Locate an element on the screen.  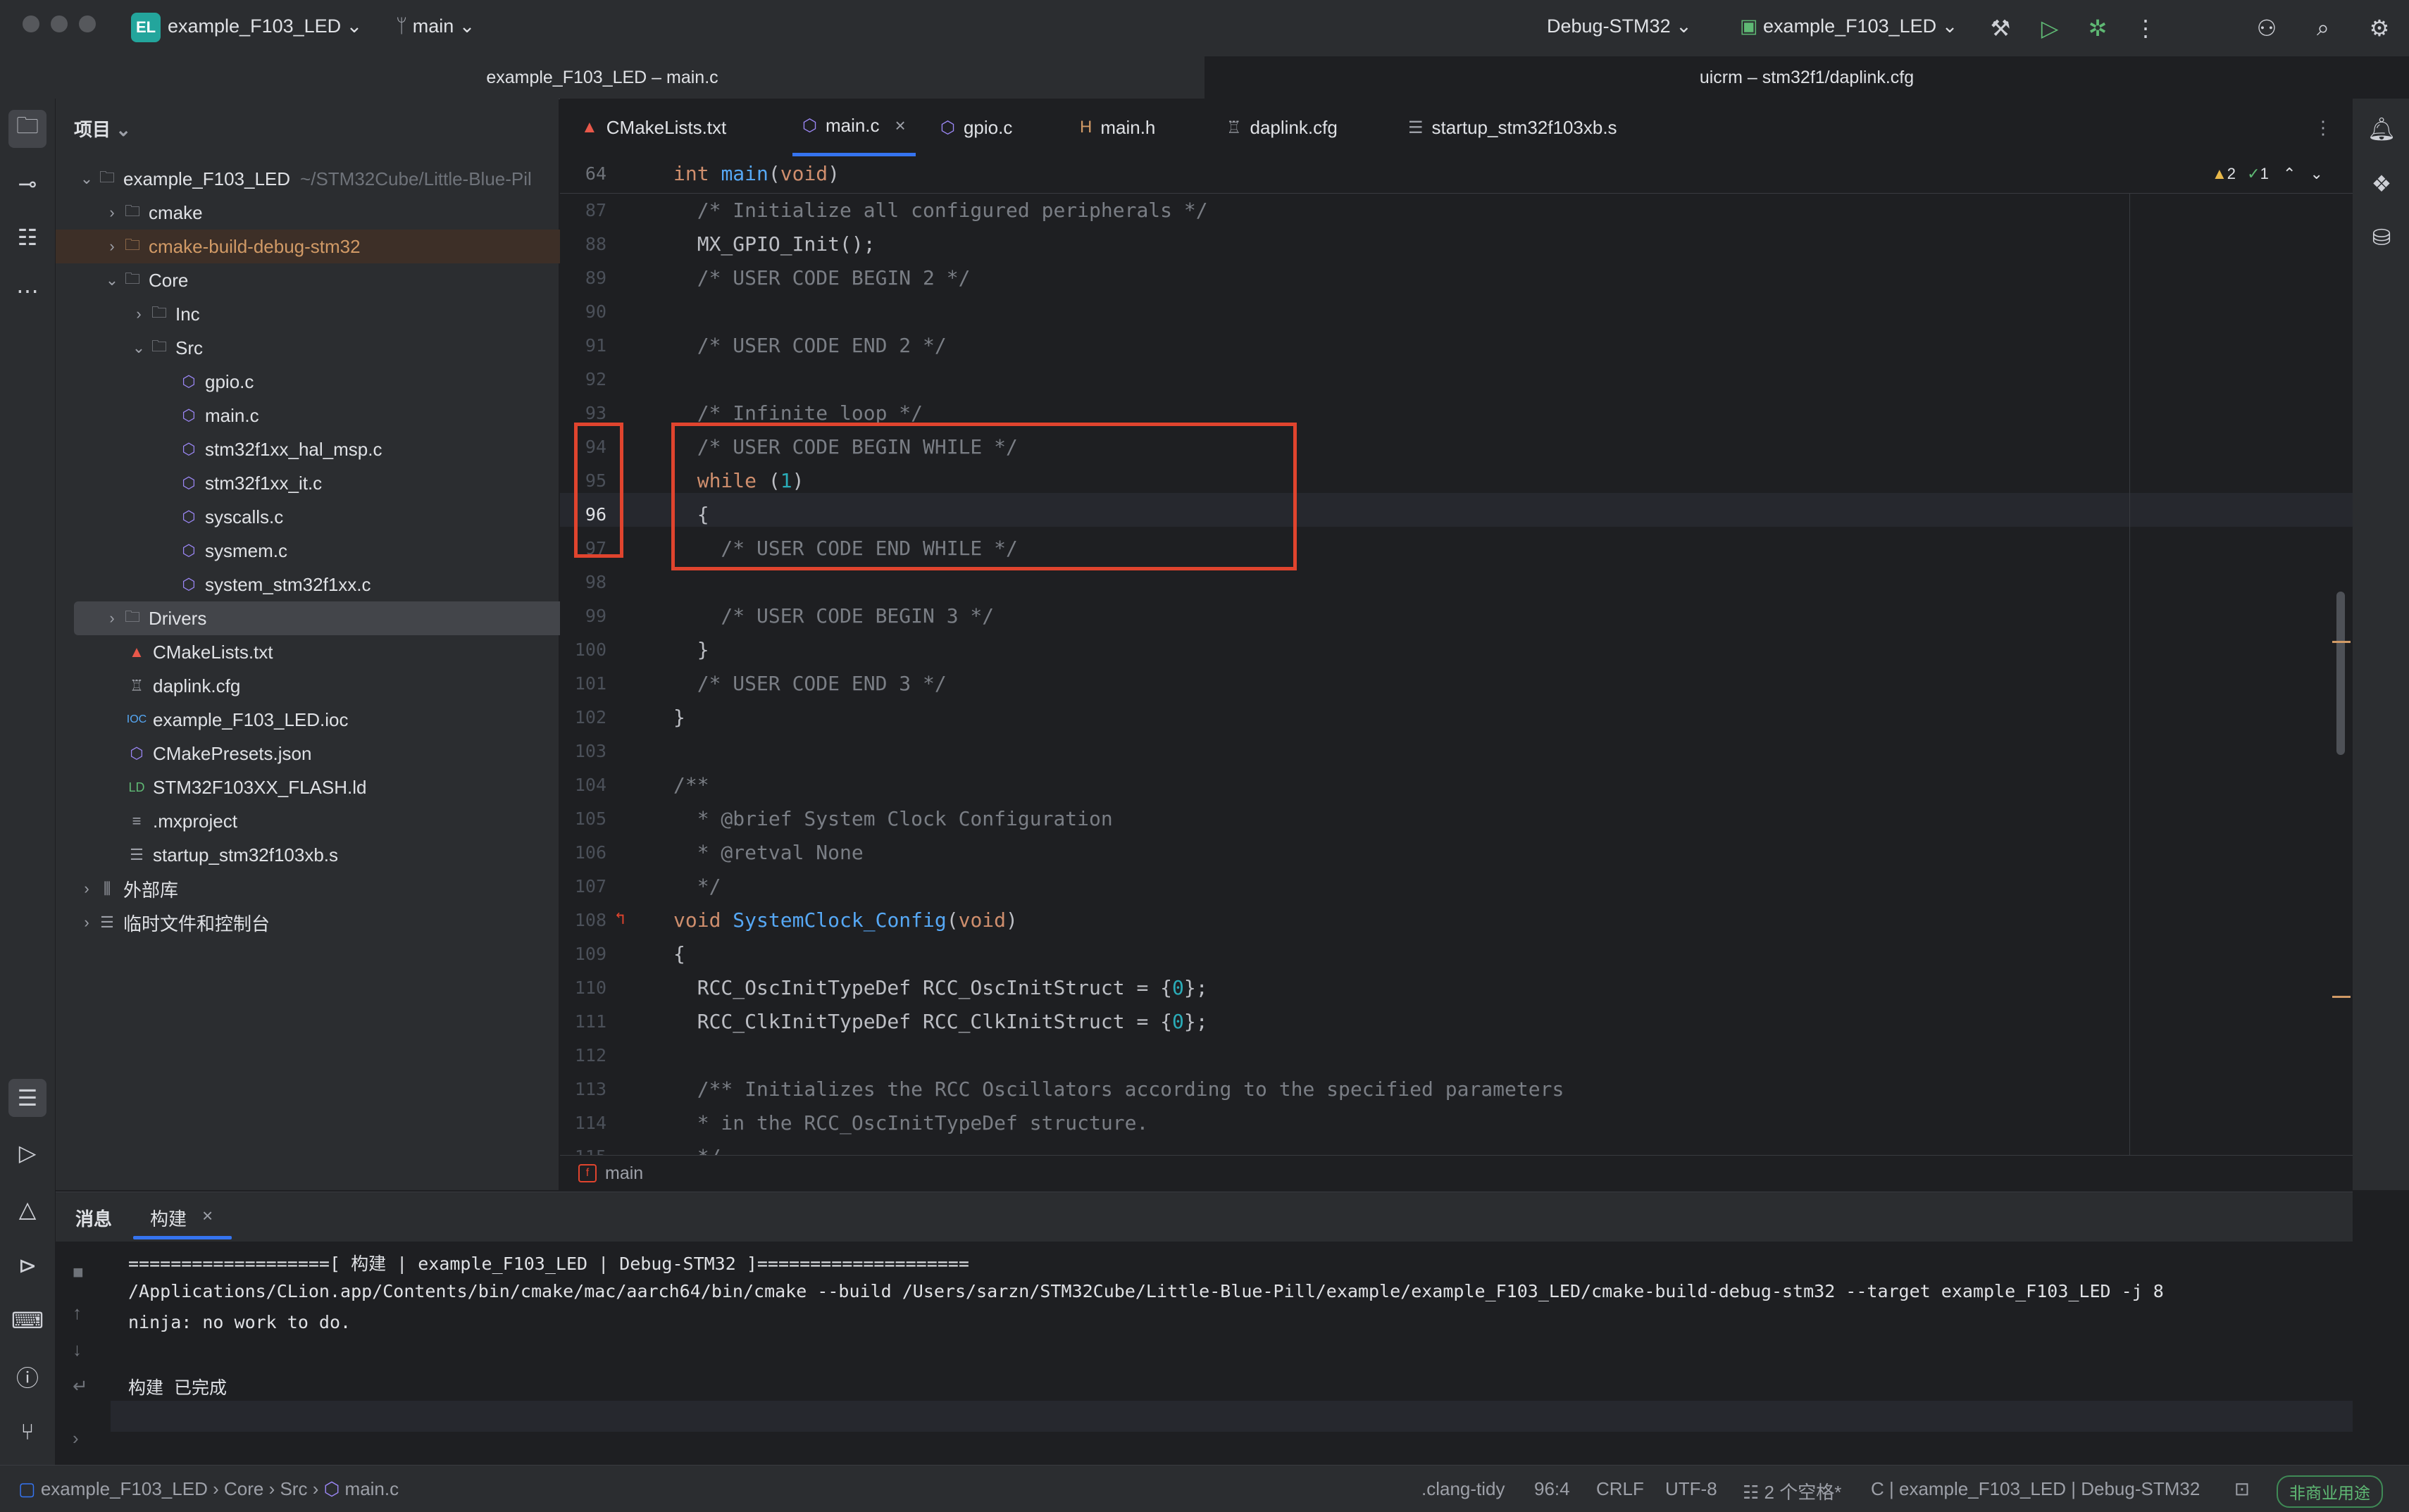
chevron-up-icon: ⌃ is located at coordinates (2289, 173).